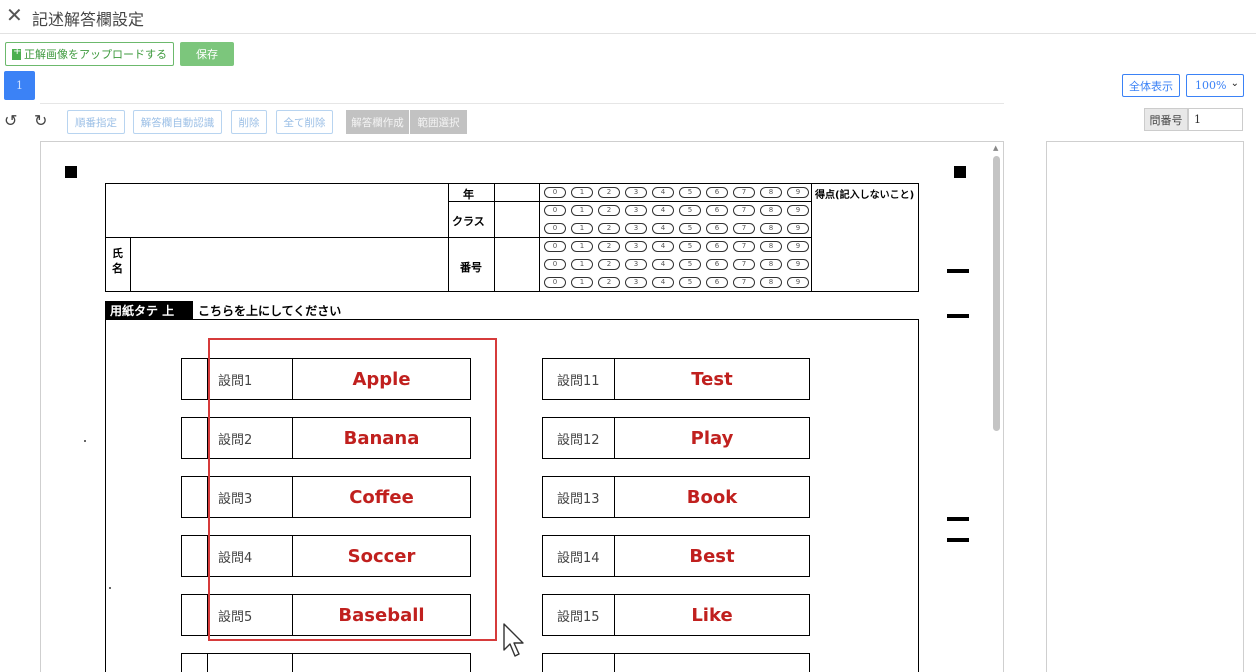 This screenshot has height=672, width=1256. Describe the element at coordinates (676, 379) in the screenshot. I see `answer-field: 設問11 Test` at that location.